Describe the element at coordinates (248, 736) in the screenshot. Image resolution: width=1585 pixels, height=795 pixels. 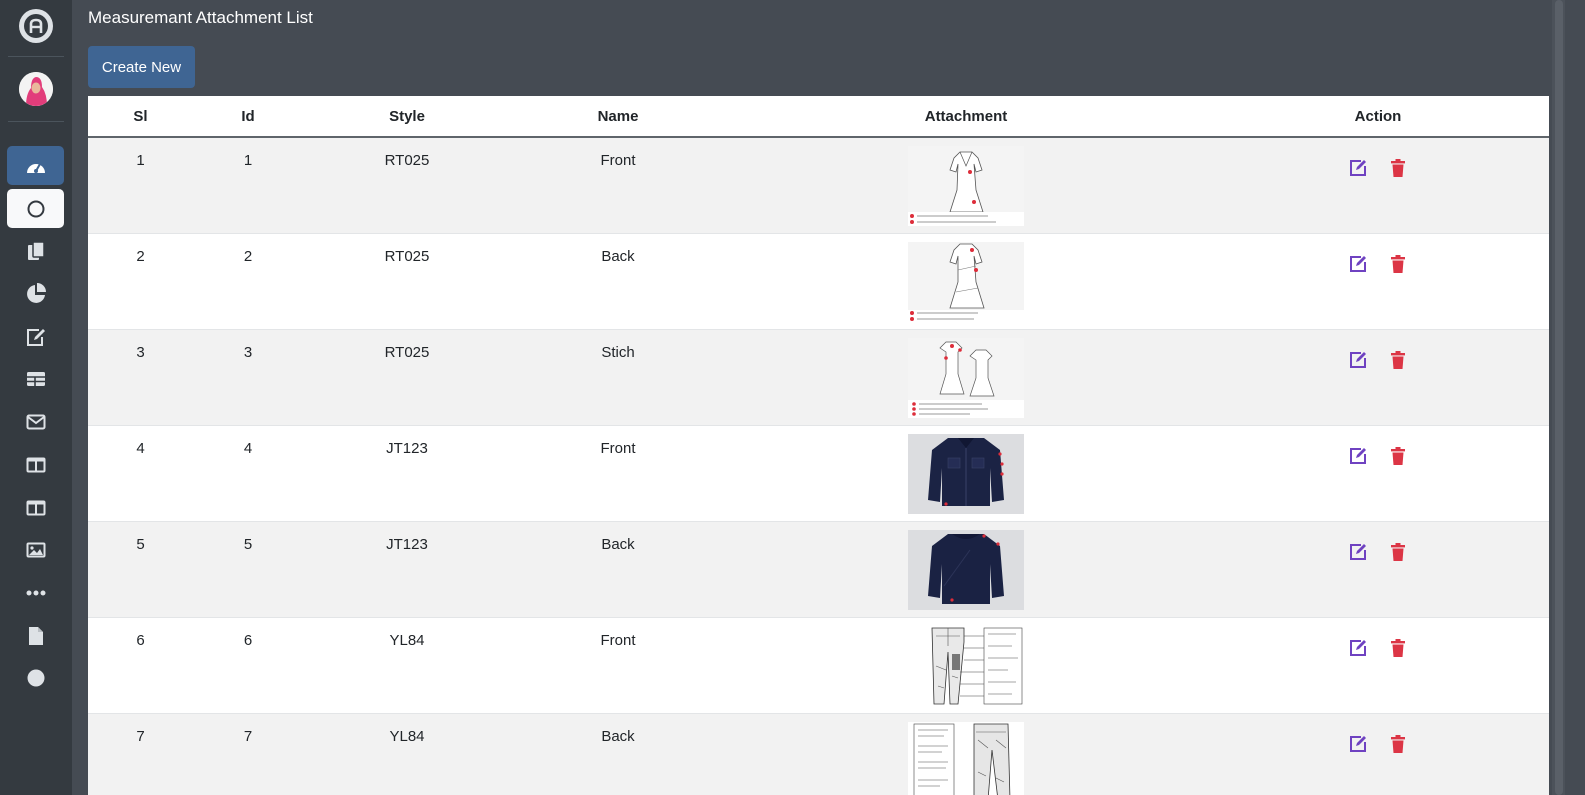
I see `cell-id: 7` at that location.